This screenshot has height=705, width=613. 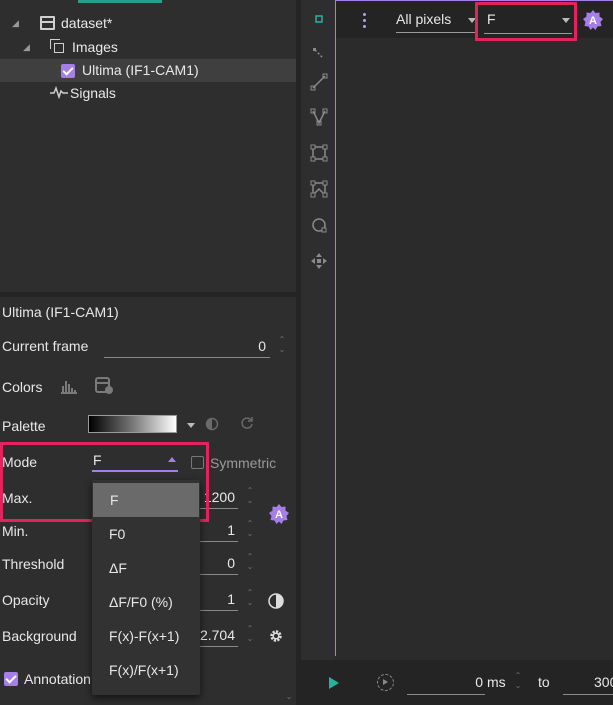 What do you see at coordinates (250, 635) in the screenshot?
I see `background-stepper: ⌃ ⌄` at bounding box center [250, 635].